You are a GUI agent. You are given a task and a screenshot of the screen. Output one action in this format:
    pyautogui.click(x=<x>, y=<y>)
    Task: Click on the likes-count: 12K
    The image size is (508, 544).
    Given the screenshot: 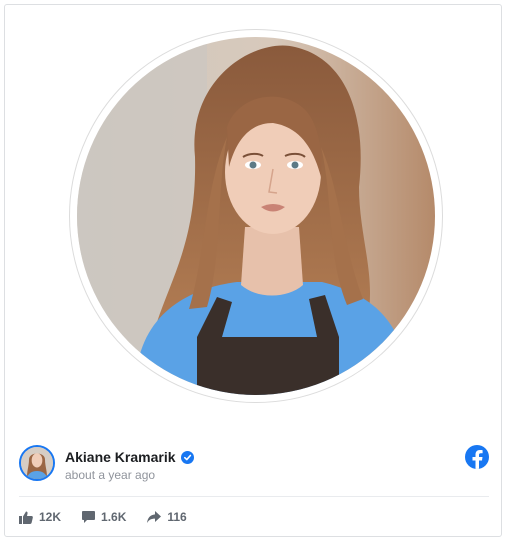 What is the action you would take?
    pyautogui.click(x=50, y=517)
    